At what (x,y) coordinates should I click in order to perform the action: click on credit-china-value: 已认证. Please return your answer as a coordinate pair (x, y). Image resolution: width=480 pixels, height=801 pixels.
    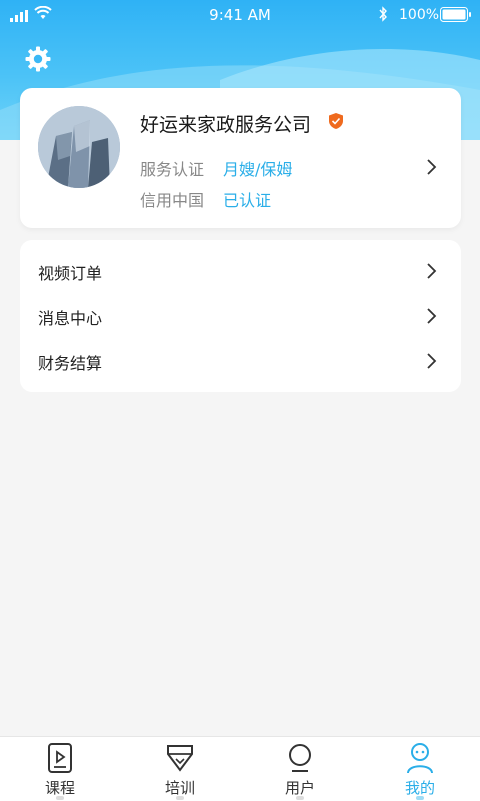
    Looking at the image, I should click on (247, 200).